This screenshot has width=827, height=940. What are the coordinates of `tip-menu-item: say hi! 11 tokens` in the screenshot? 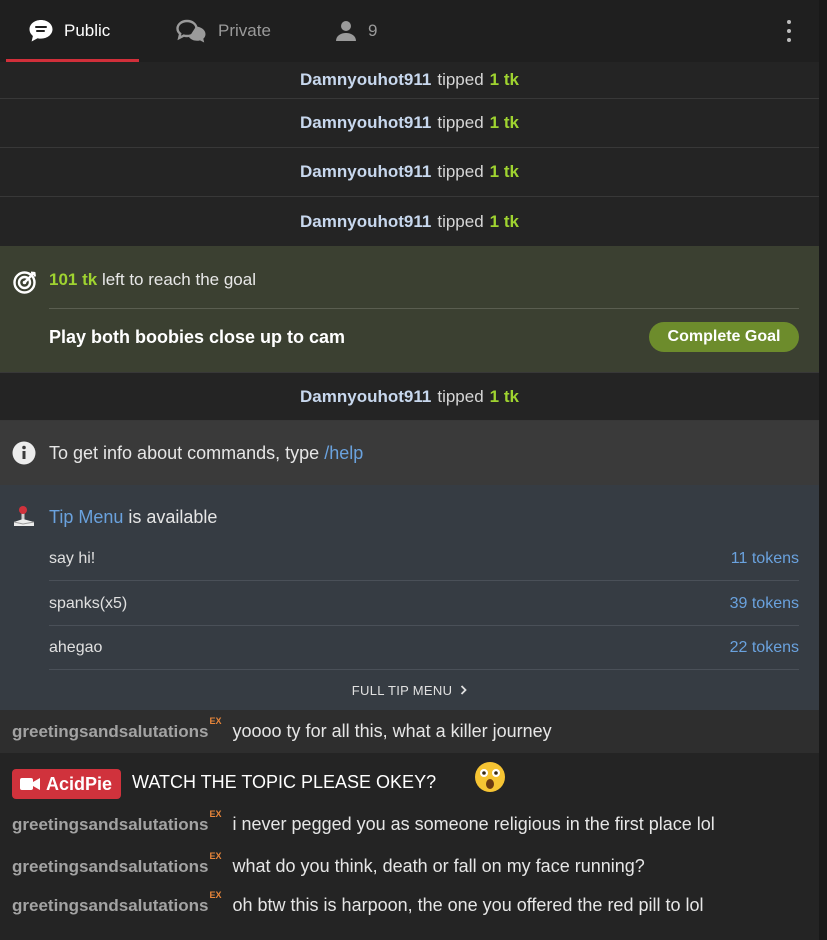 It's located at (424, 559).